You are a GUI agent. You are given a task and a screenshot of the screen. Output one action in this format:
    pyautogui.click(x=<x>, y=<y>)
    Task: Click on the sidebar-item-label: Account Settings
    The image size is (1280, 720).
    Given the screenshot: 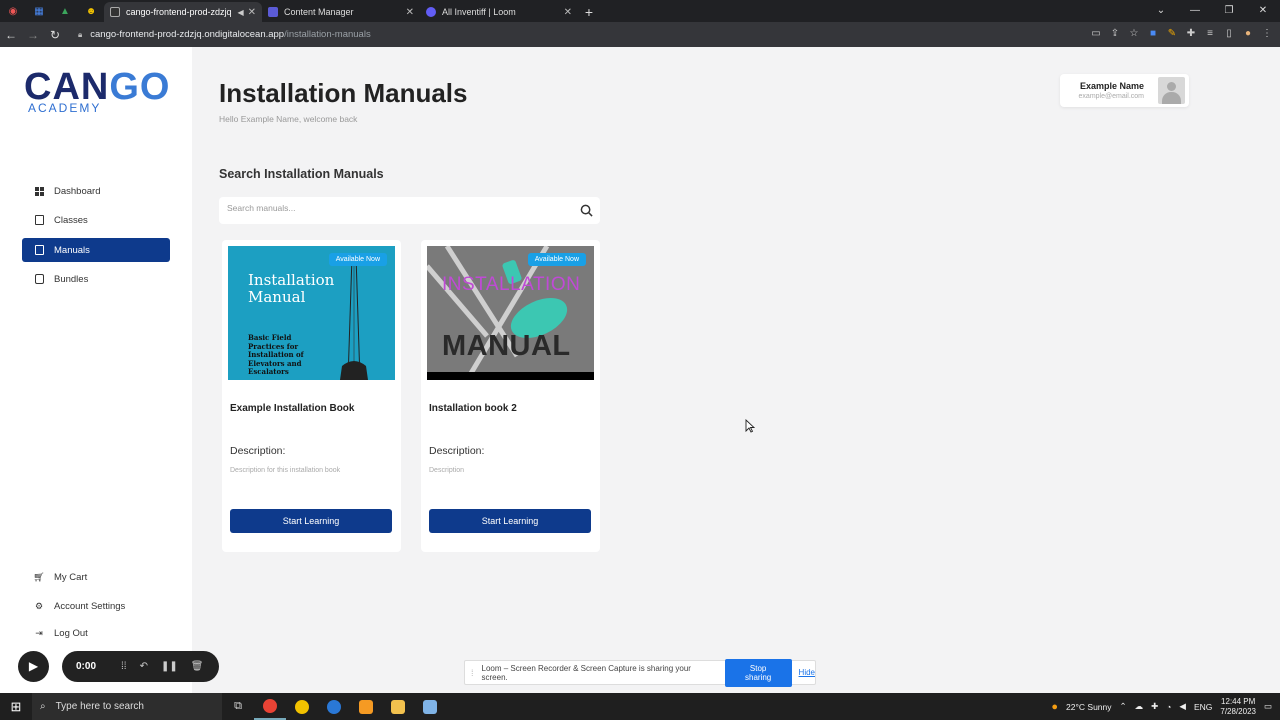 What is the action you would take?
    pyautogui.click(x=90, y=606)
    